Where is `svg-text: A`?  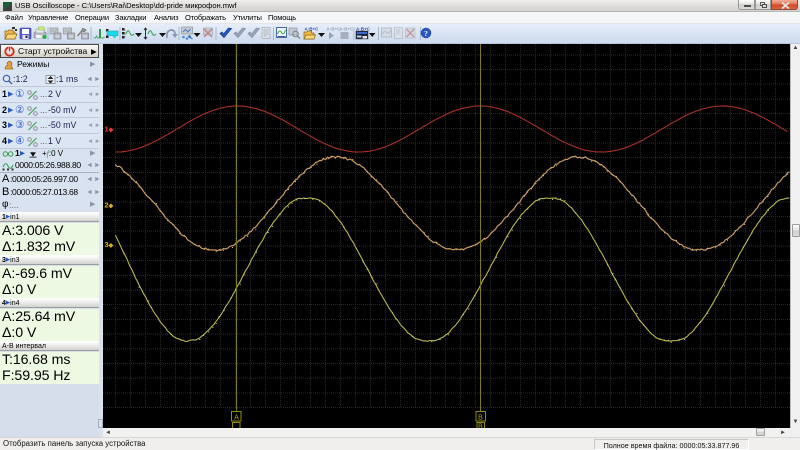 svg-text: A is located at coordinates (236, 418).